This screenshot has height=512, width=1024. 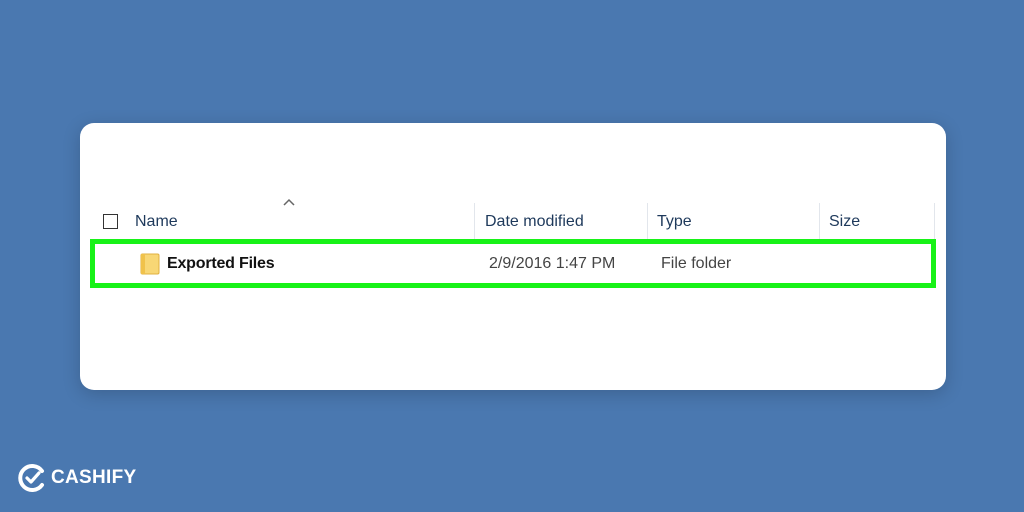 I want to click on column-header-bar: Name Date modified Type Size, so click(x=513, y=218).